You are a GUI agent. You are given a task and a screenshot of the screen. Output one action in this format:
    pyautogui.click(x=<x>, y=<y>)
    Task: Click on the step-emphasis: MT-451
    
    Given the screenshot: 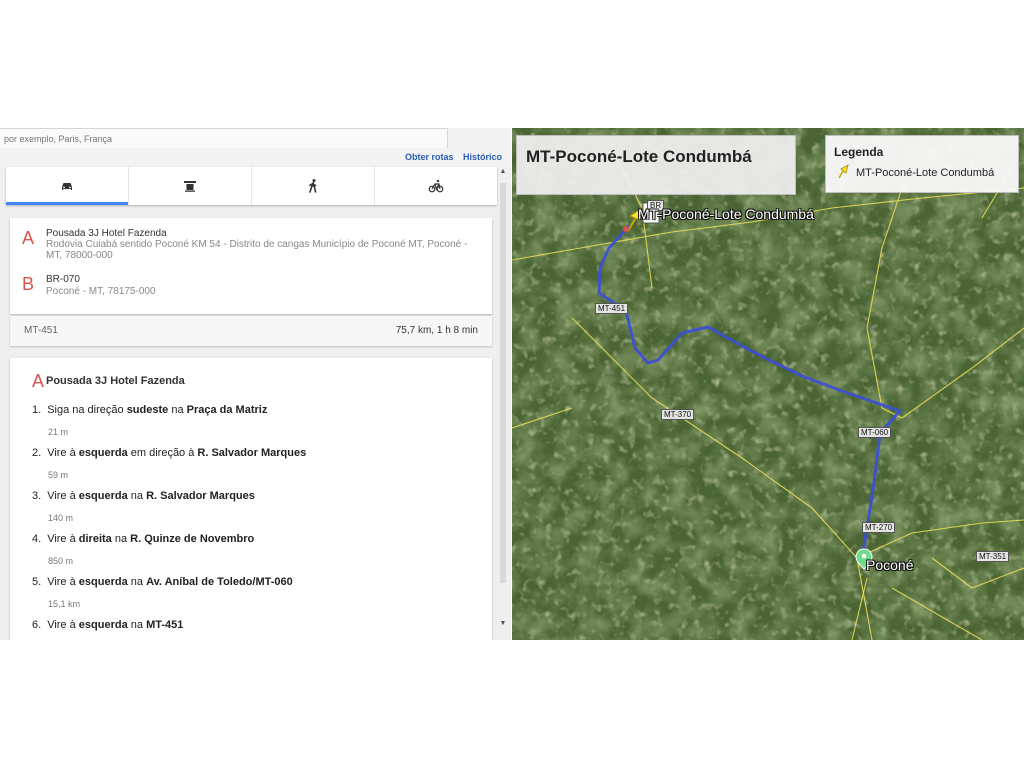 What is the action you would take?
    pyautogui.click(x=165, y=625)
    